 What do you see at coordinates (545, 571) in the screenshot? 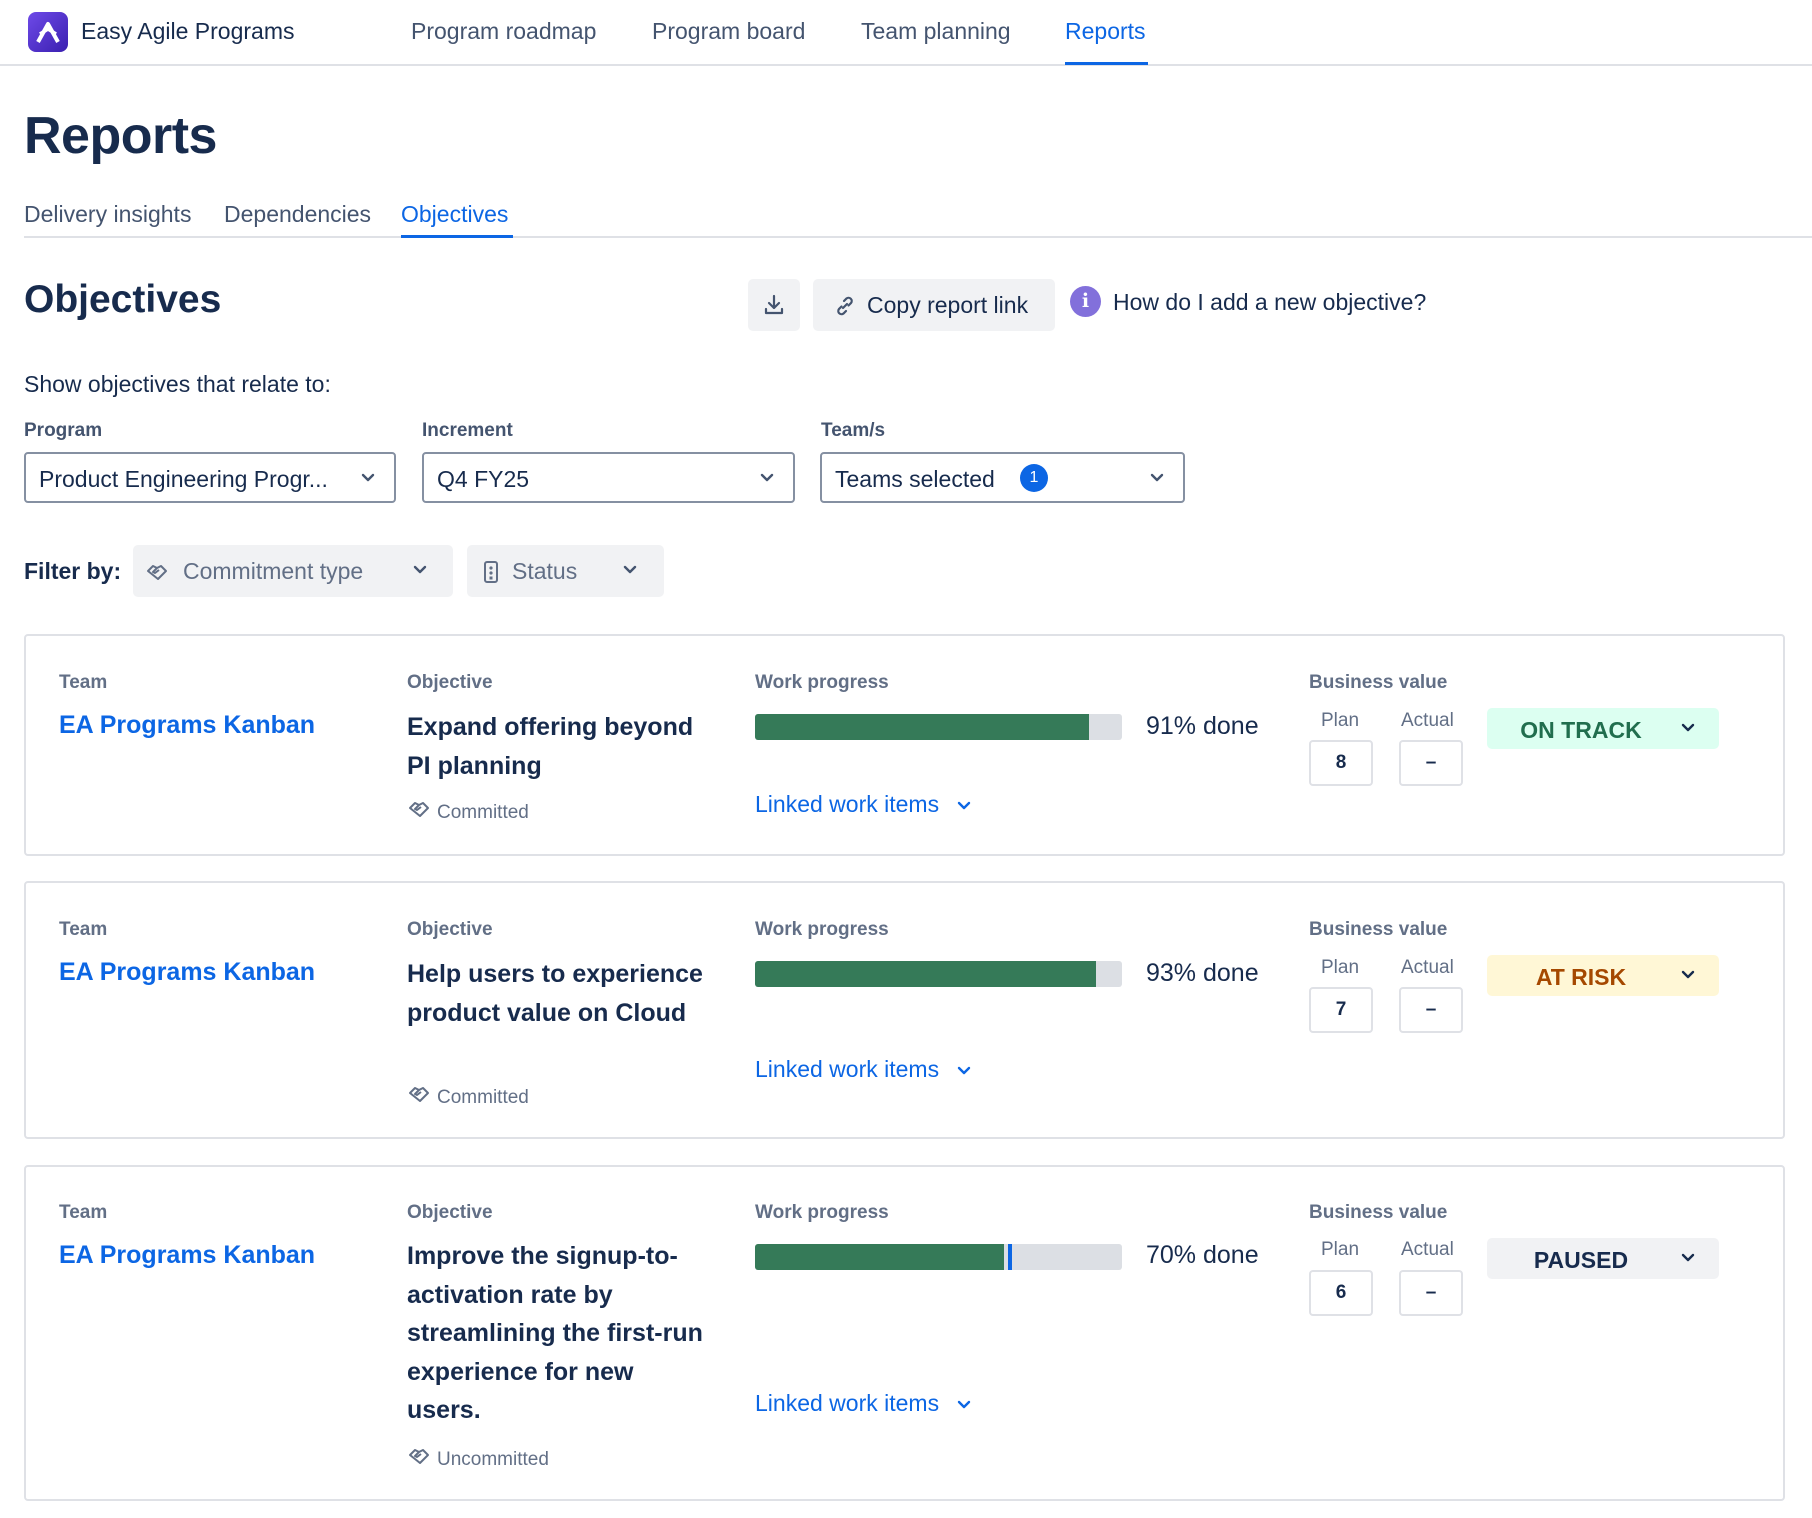
I see `status-filter-label: Status` at bounding box center [545, 571].